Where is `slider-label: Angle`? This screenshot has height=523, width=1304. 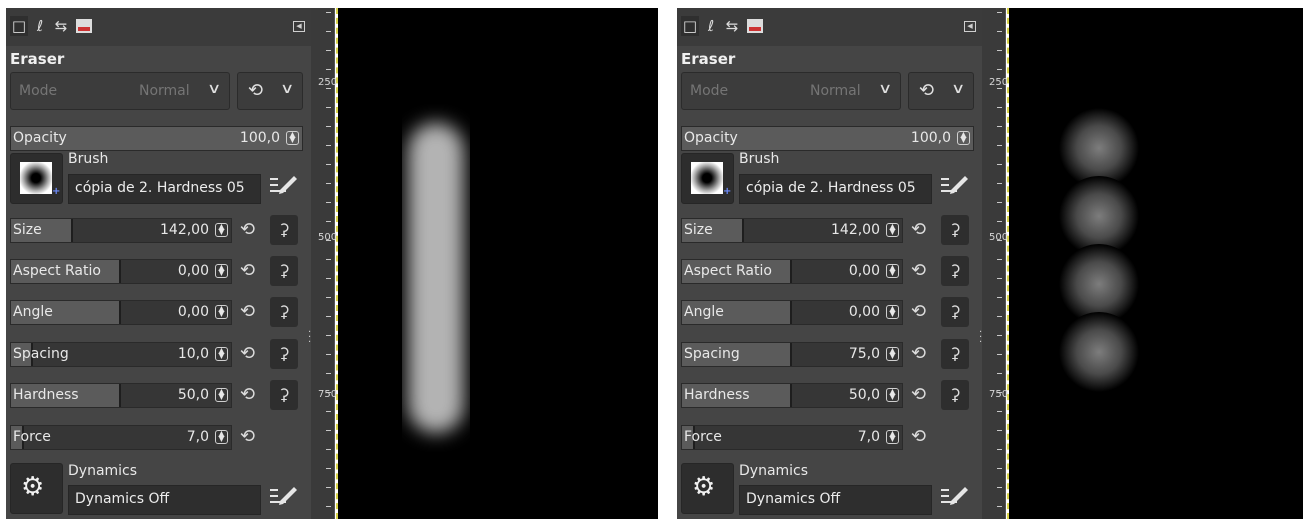
slider-label: Angle is located at coordinates (704, 312).